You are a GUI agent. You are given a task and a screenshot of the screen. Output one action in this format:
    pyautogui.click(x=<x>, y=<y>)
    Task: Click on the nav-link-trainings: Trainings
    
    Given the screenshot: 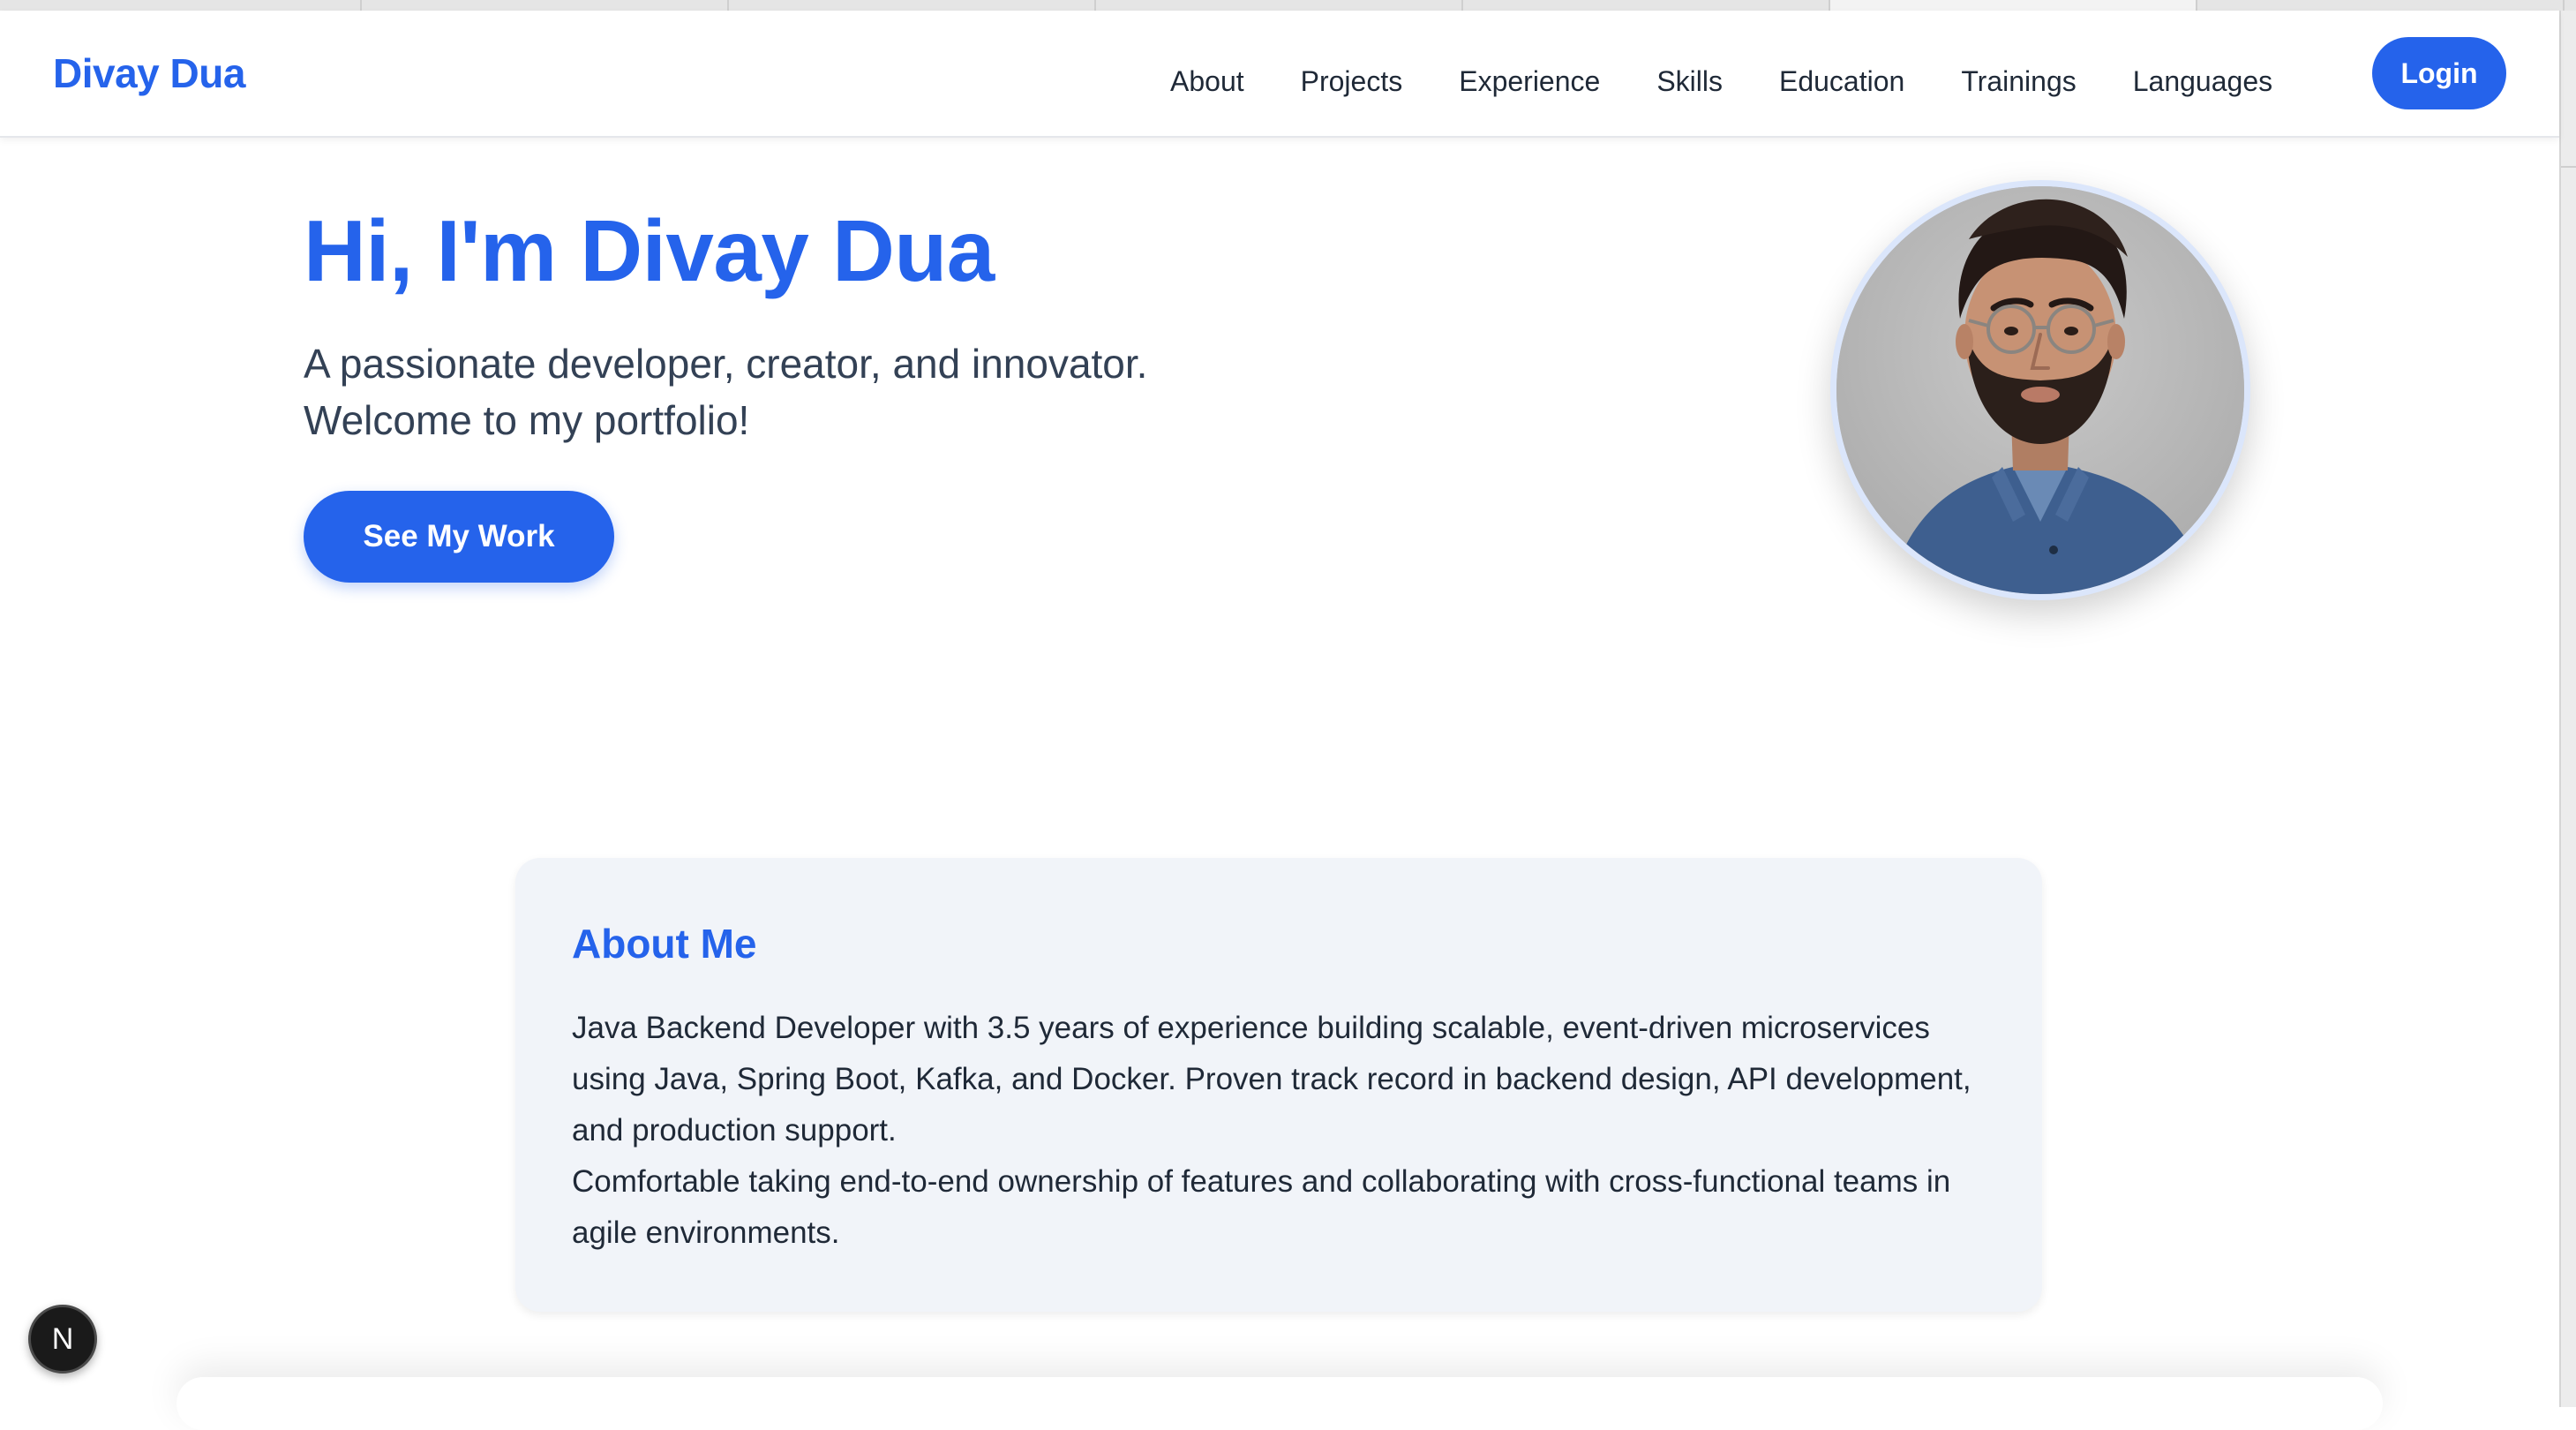 What is the action you would take?
    pyautogui.click(x=2018, y=82)
    